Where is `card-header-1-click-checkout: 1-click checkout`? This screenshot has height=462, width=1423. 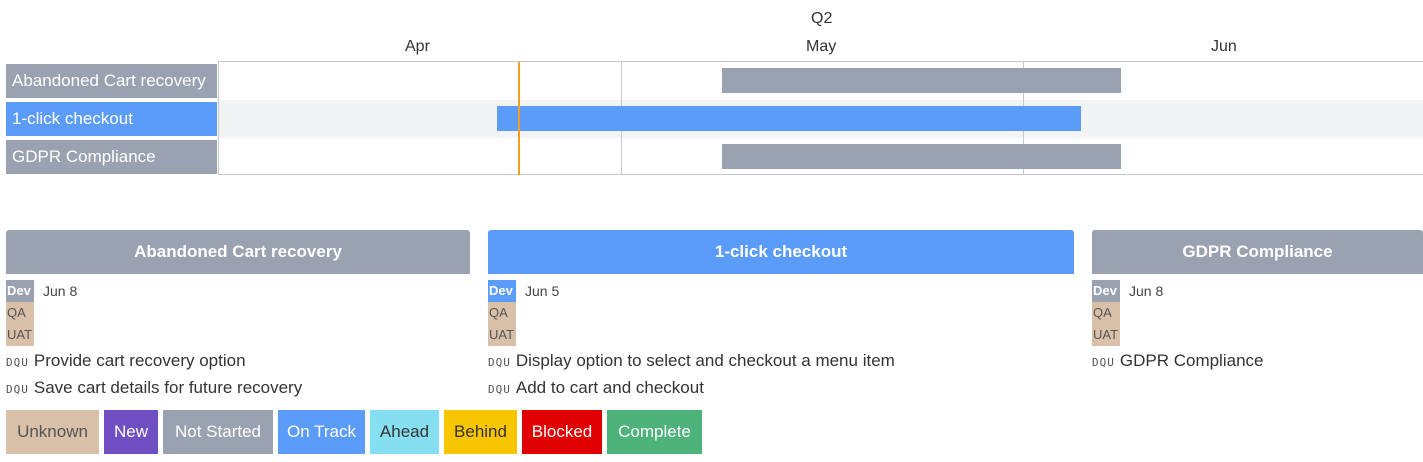
card-header-1-click-checkout: 1-click checkout is located at coordinates (781, 252).